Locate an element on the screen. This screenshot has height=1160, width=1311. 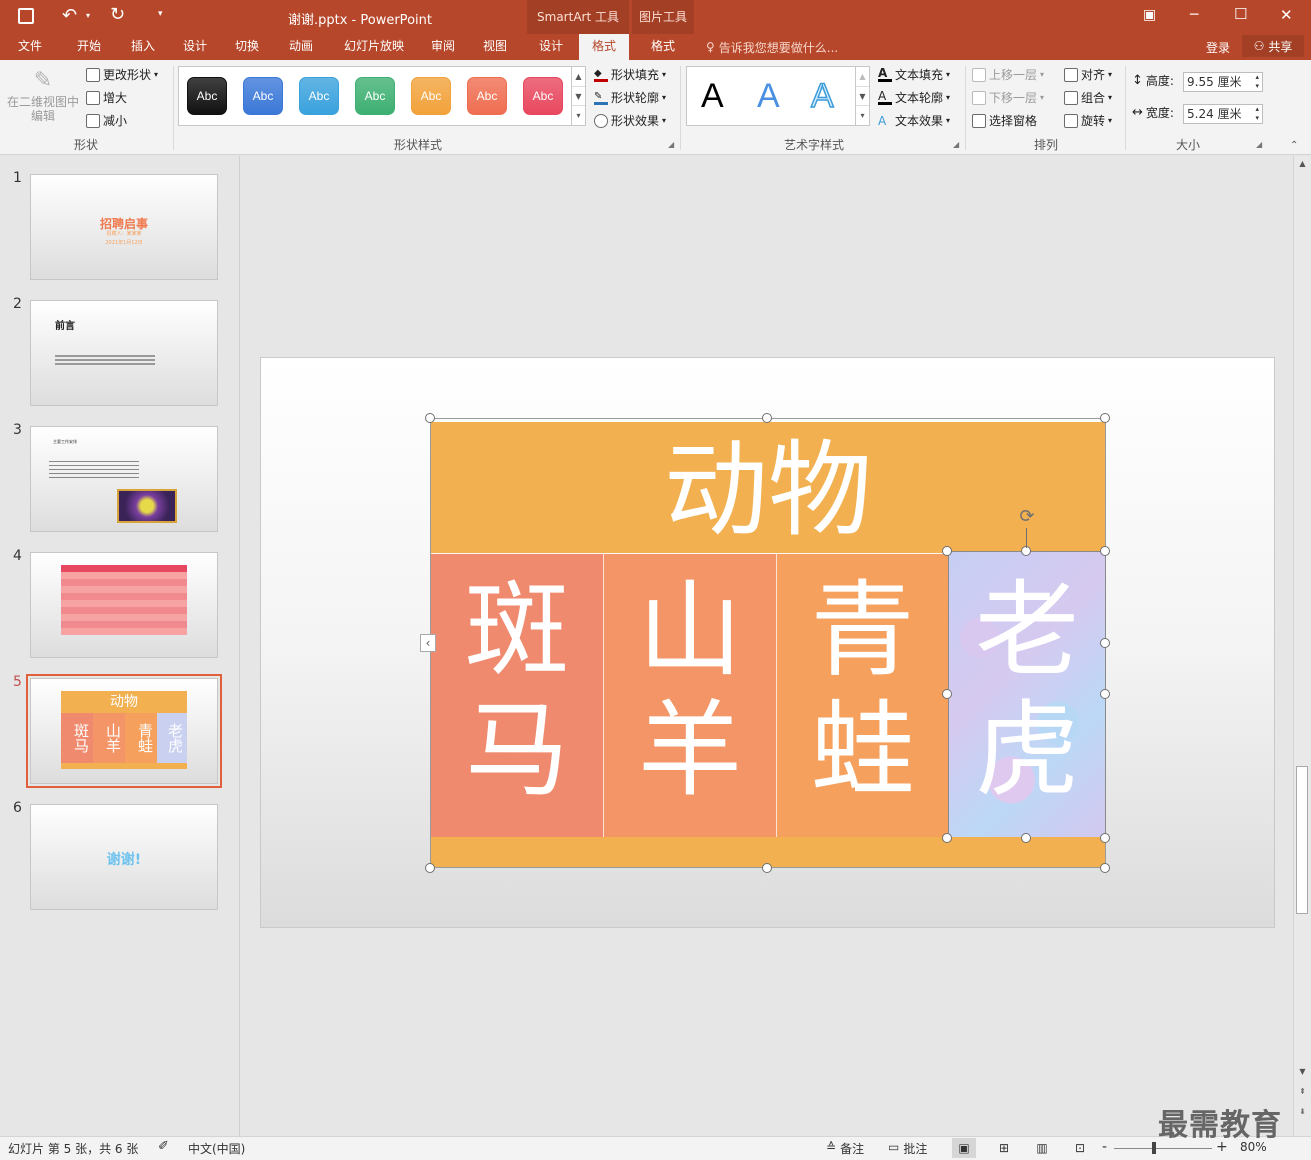
zoom-slider is located at coordinates (1163, 1148).